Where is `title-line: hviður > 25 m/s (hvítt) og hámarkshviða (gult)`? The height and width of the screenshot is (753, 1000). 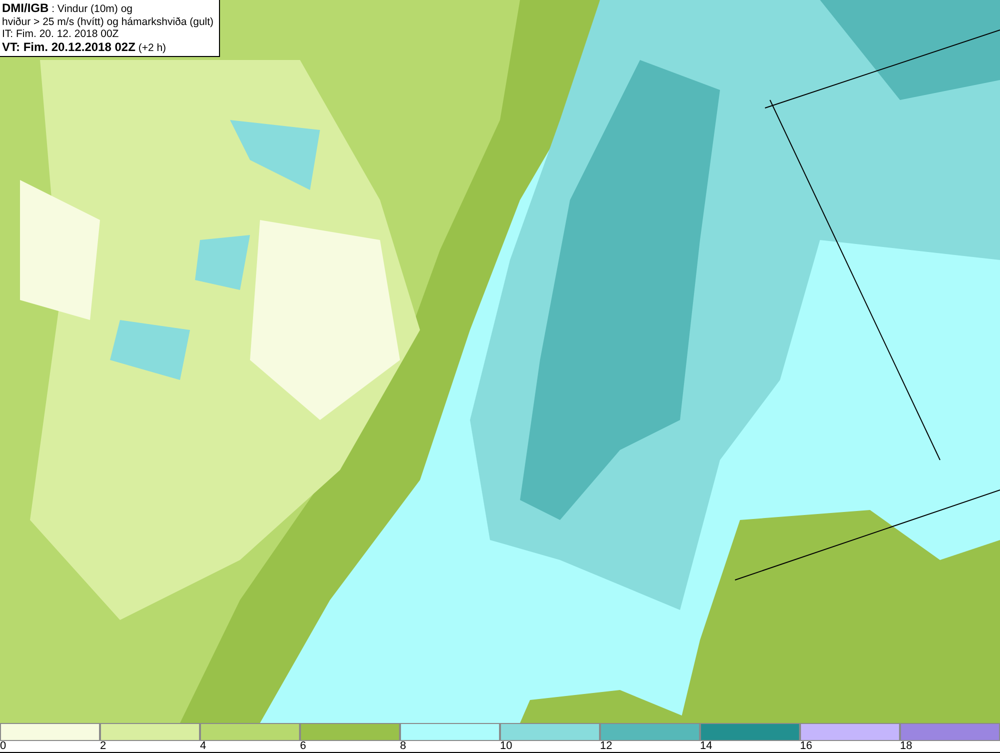
title-line: hviður > 25 m/s (hvítt) og hámarkshviða (gult) is located at coordinates (108, 22).